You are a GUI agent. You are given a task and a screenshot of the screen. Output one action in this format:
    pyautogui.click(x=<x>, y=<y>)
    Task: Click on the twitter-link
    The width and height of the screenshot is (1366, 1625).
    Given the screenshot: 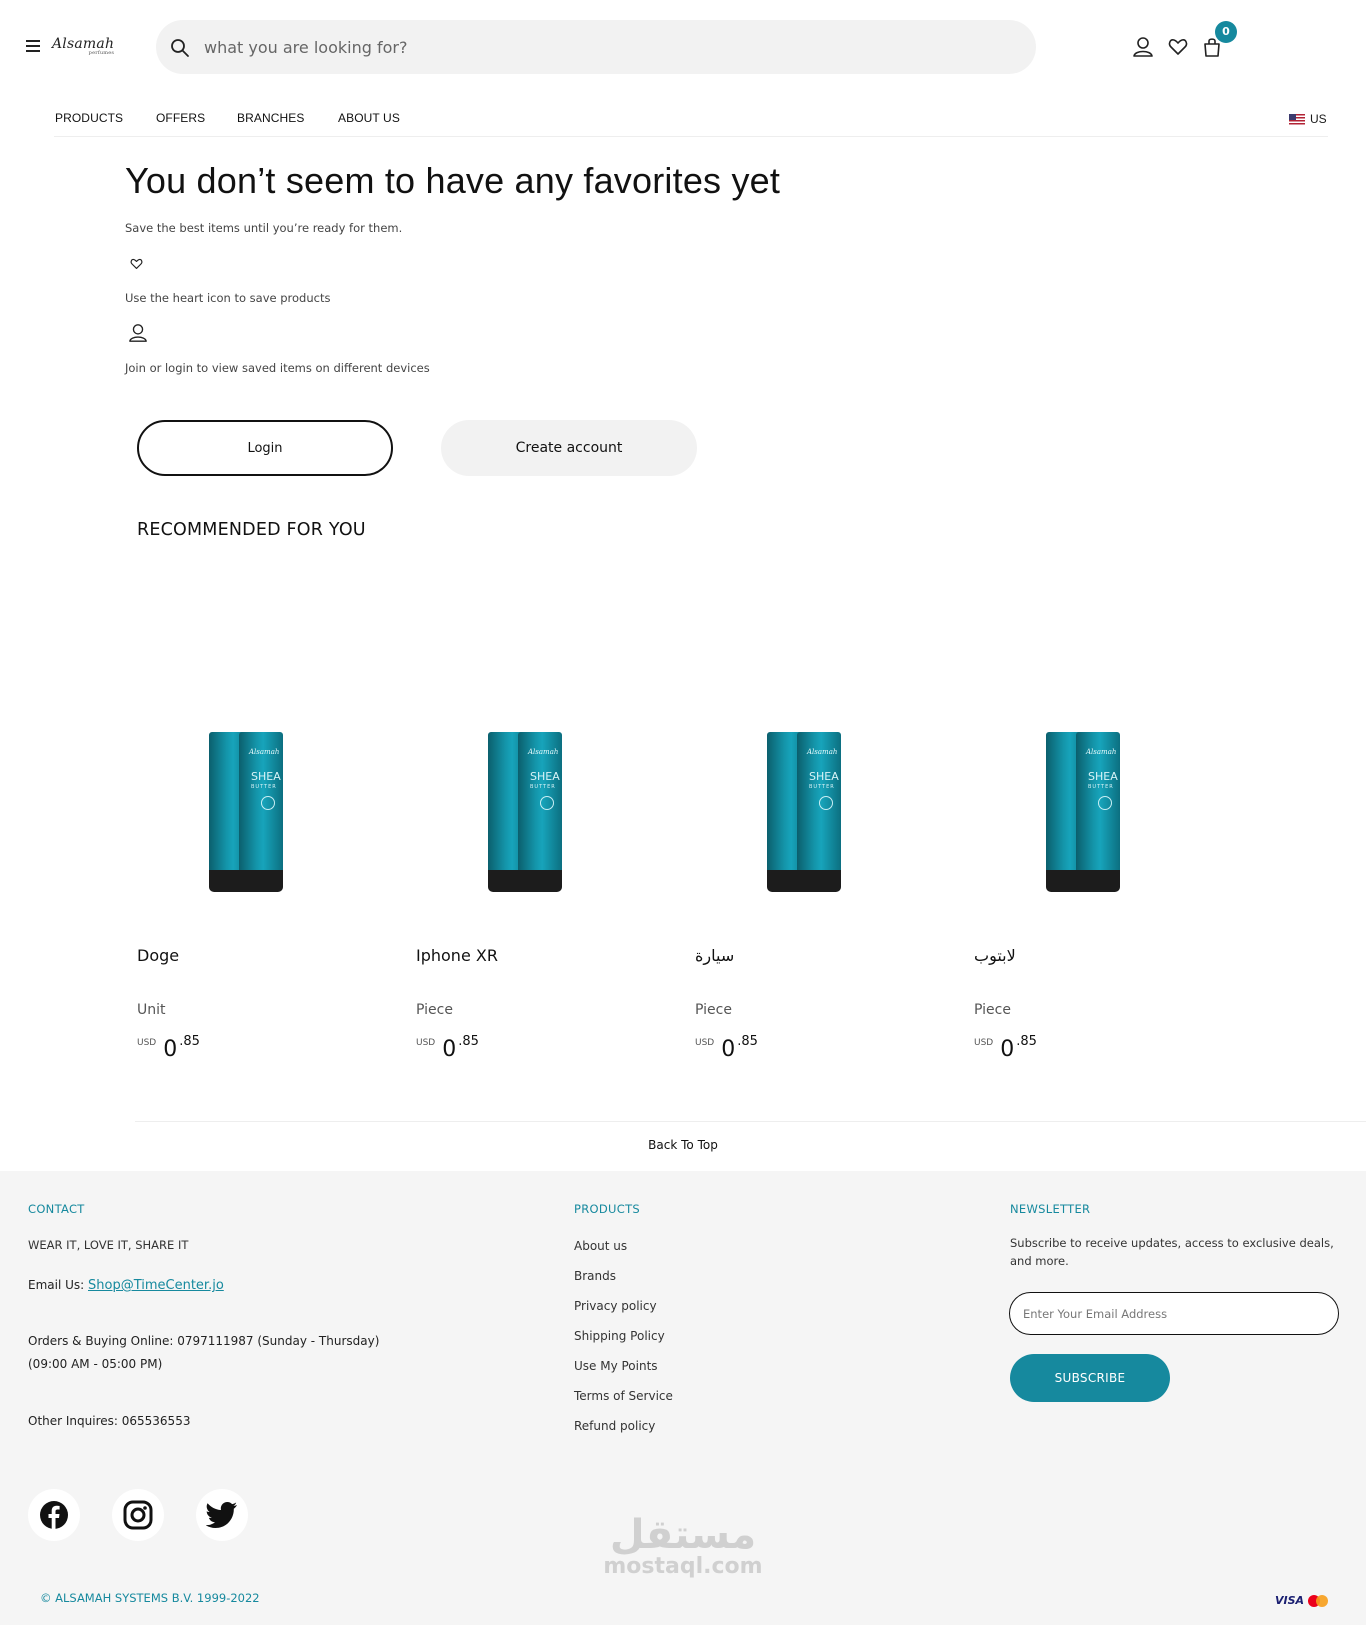 What is the action you would take?
    pyautogui.click(x=222, y=1515)
    